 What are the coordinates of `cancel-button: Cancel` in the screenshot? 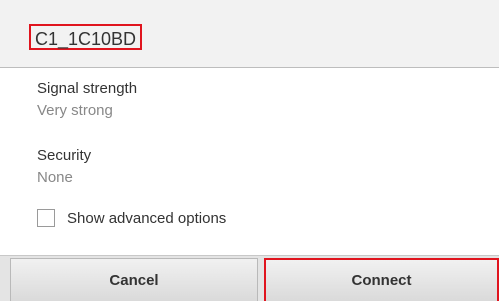 It's located at (134, 279).